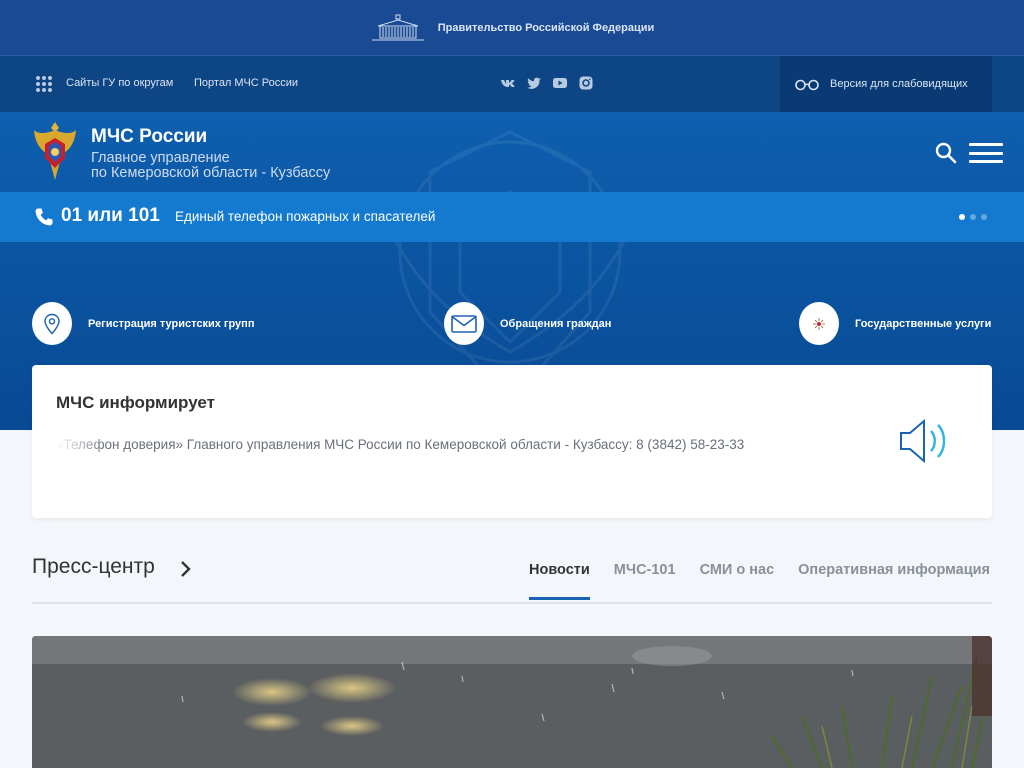 The image size is (1024, 768). I want to click on glasses-icon, so click(807, 85).